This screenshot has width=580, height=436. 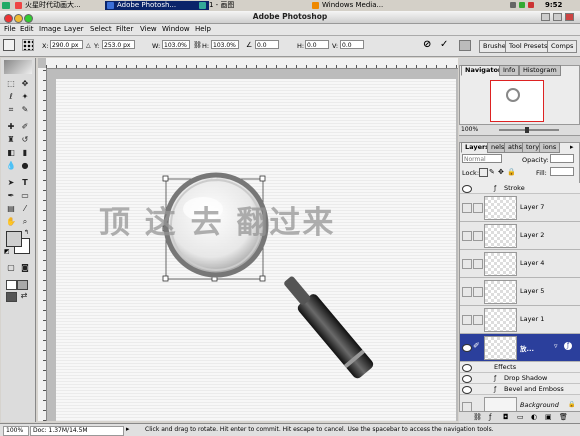 What do you see at coordinates (492, 172) in the screenshot?
I see `lock-image-icon: ✎` at bounding box center [492, 172].